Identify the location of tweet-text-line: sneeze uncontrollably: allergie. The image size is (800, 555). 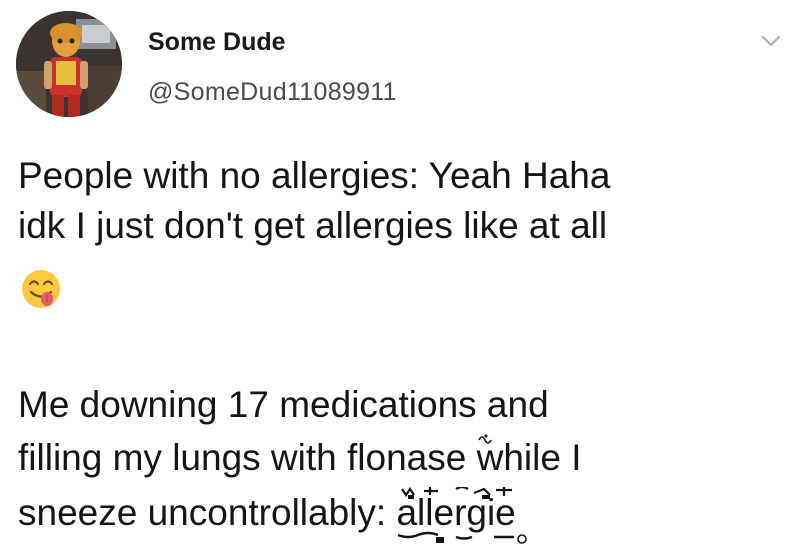
(403, 515).